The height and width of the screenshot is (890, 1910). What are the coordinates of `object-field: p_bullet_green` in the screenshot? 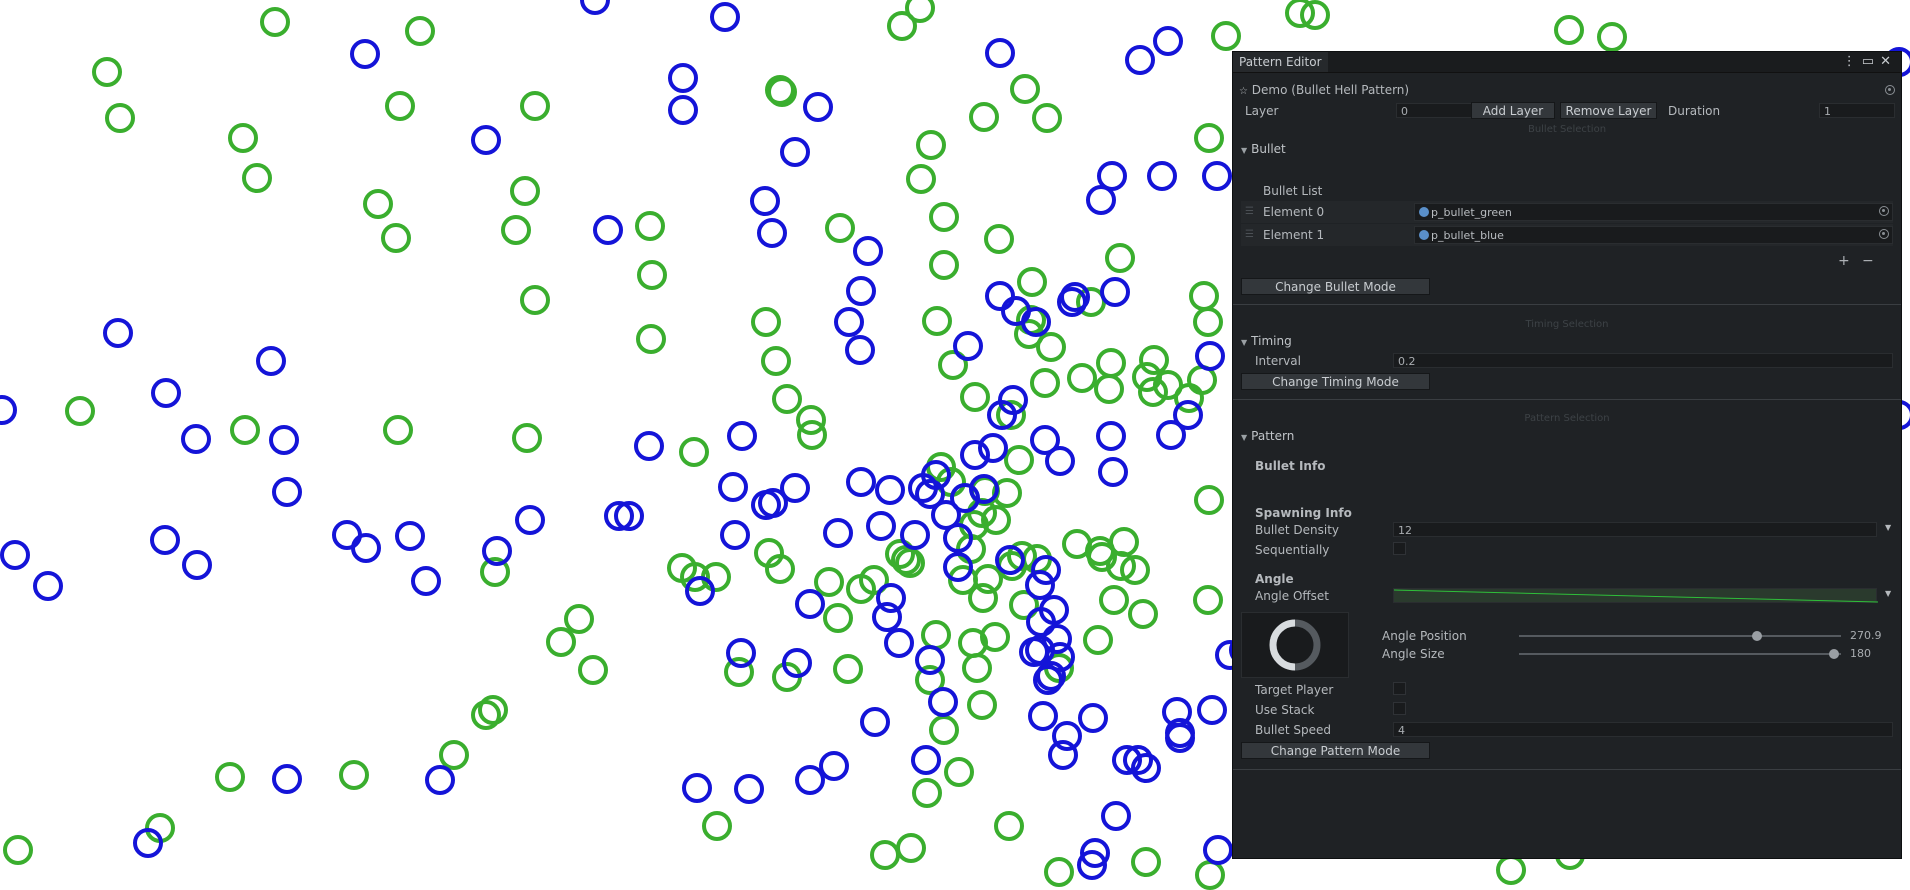 It's located at (1653, 212).